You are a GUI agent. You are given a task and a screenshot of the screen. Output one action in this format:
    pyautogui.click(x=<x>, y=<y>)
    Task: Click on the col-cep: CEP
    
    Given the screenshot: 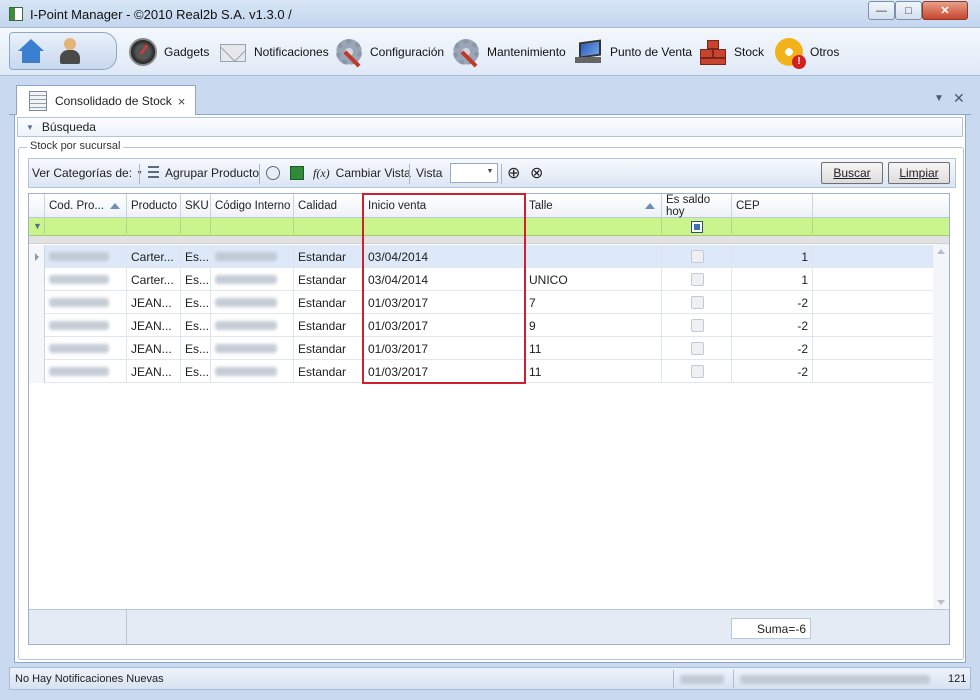 What is the action you would take?
    pyautogui.click(x=772, y=206)
    